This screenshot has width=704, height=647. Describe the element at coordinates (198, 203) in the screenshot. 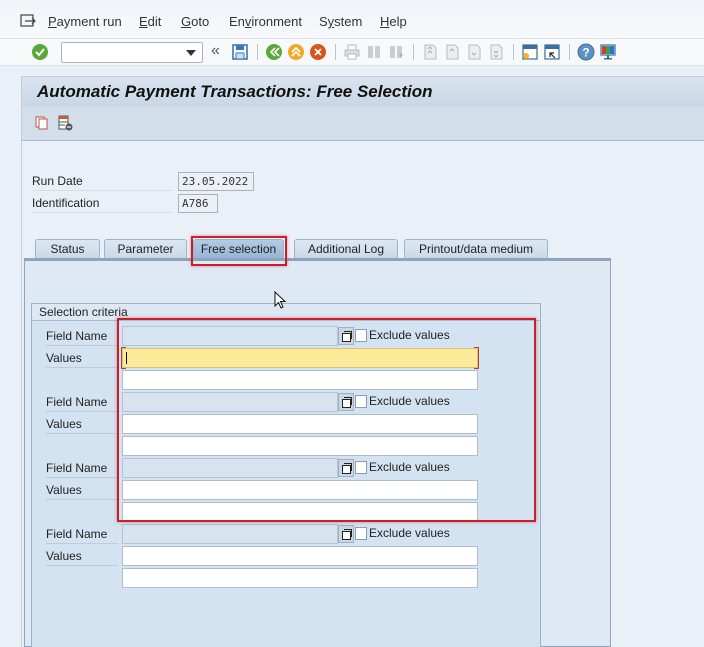

I see `identification-field: A786` at that location.